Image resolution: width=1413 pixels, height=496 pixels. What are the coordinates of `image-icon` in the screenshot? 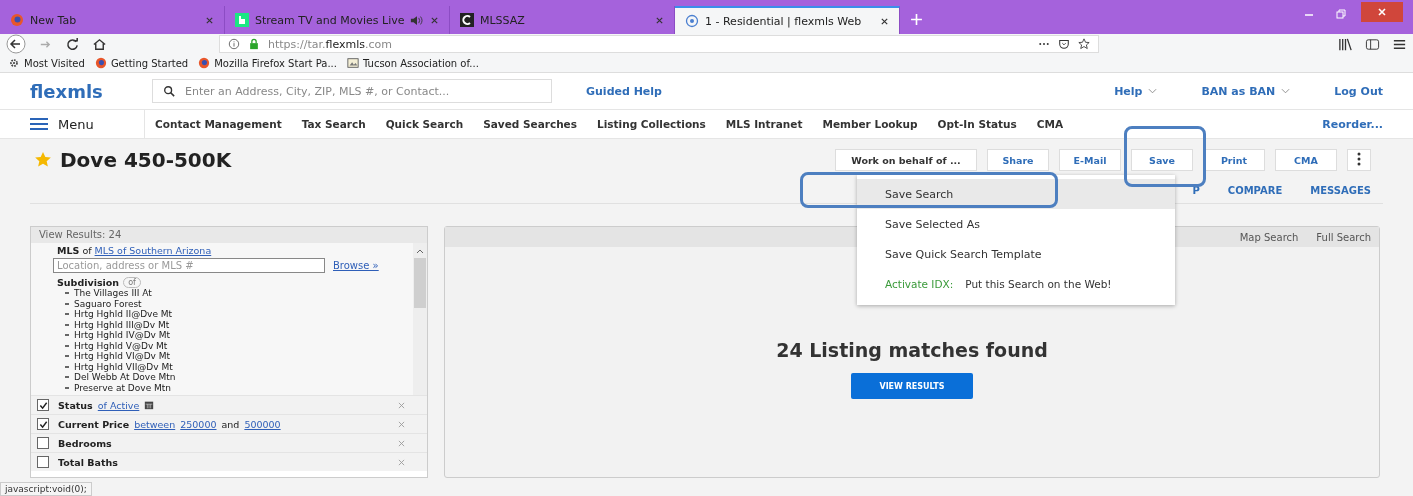 It's located at (352, 63).